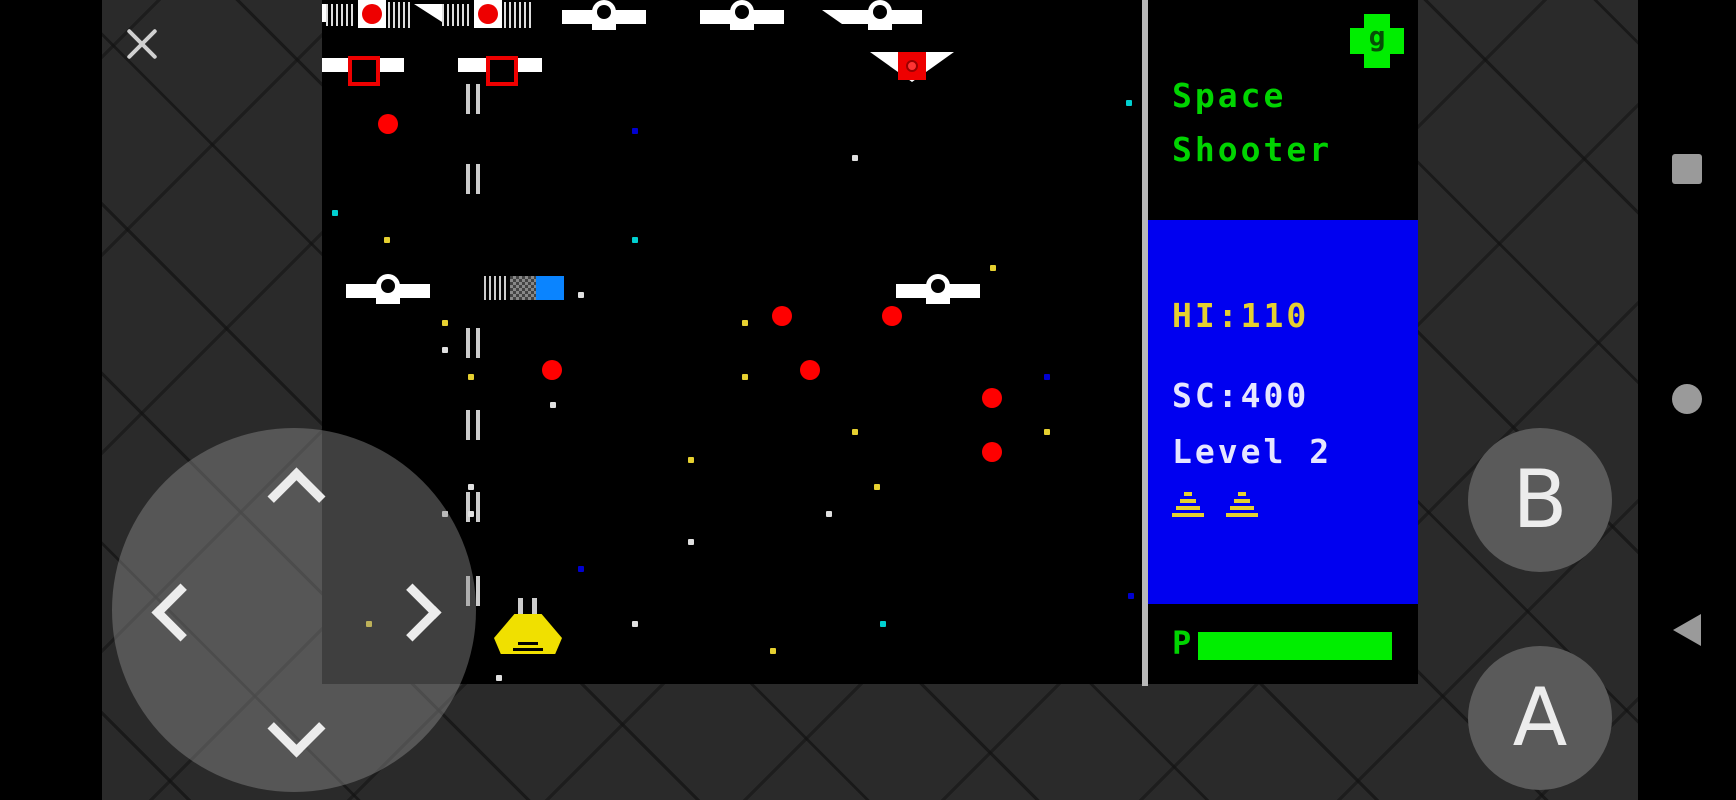  What do you see at coordinates (294, 610) in the screenshot?
I see `dpad` at bounding box center [294, 610].